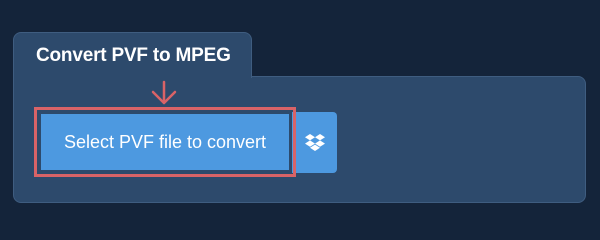  I want to click on select-file-button-body: Select PVF file to convert, so click(165, 142).